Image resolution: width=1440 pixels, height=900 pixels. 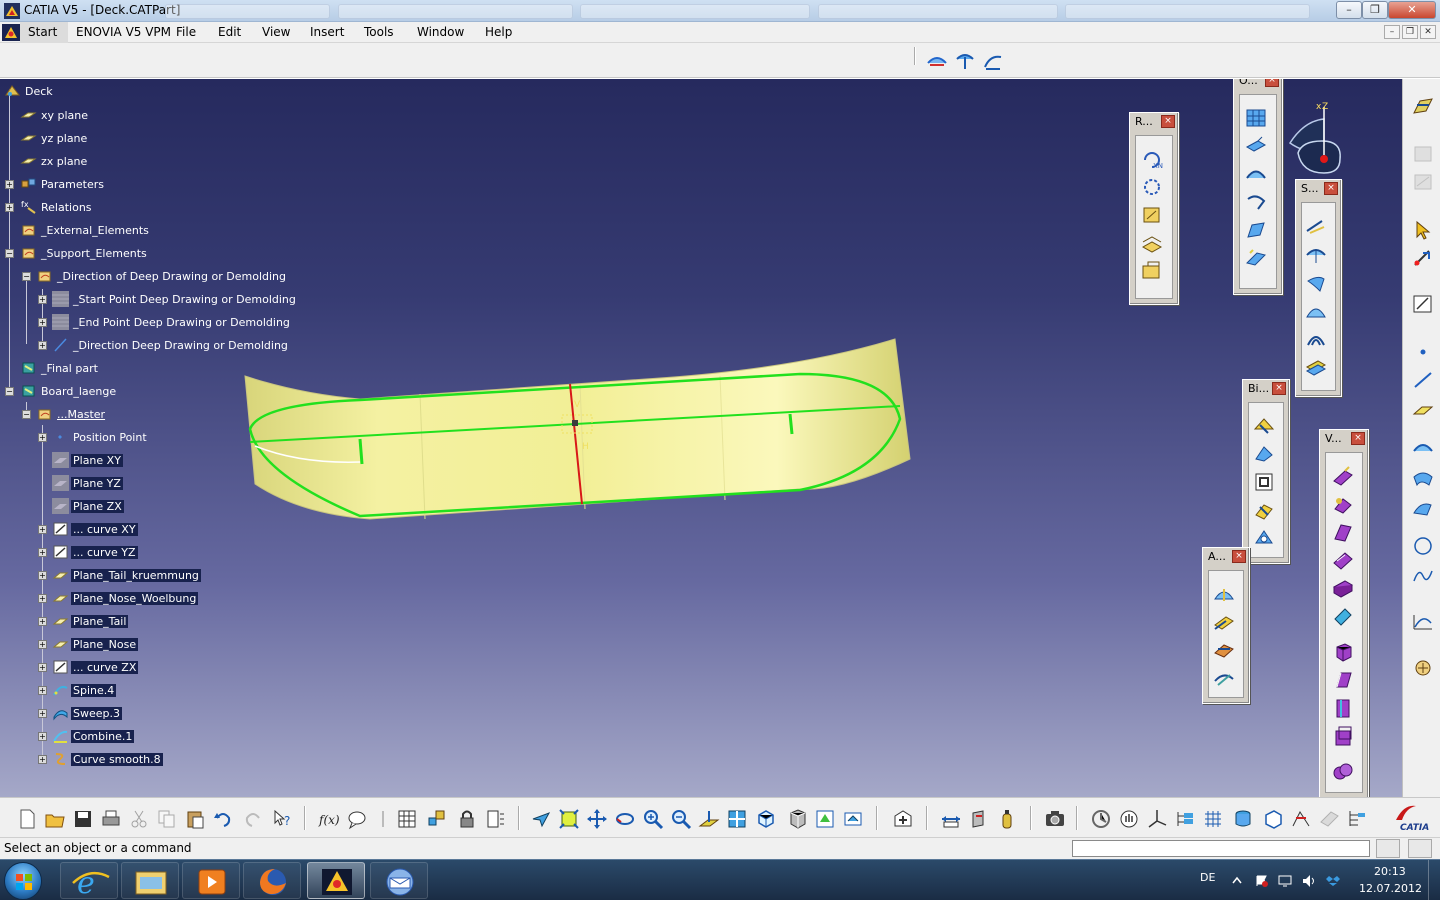 I want to click on toolbar-a: A... ×, so click(x=1226, y=625).